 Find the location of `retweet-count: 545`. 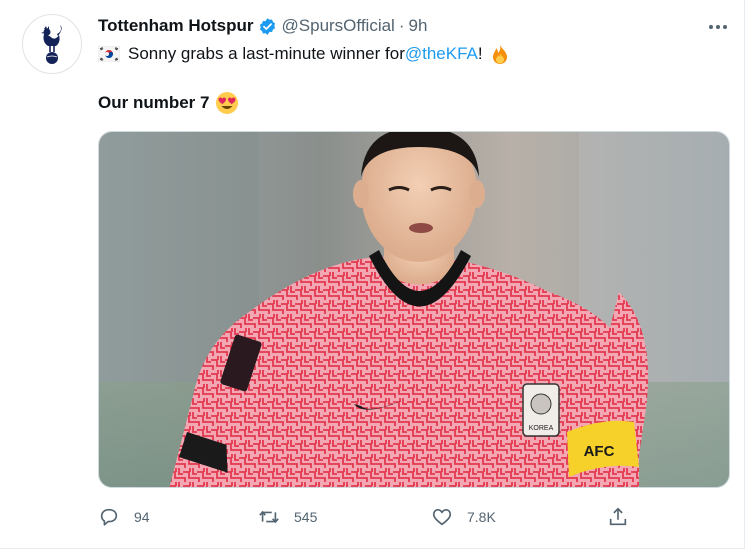

retweet-count: 545 is located at coordinates (306, 517).